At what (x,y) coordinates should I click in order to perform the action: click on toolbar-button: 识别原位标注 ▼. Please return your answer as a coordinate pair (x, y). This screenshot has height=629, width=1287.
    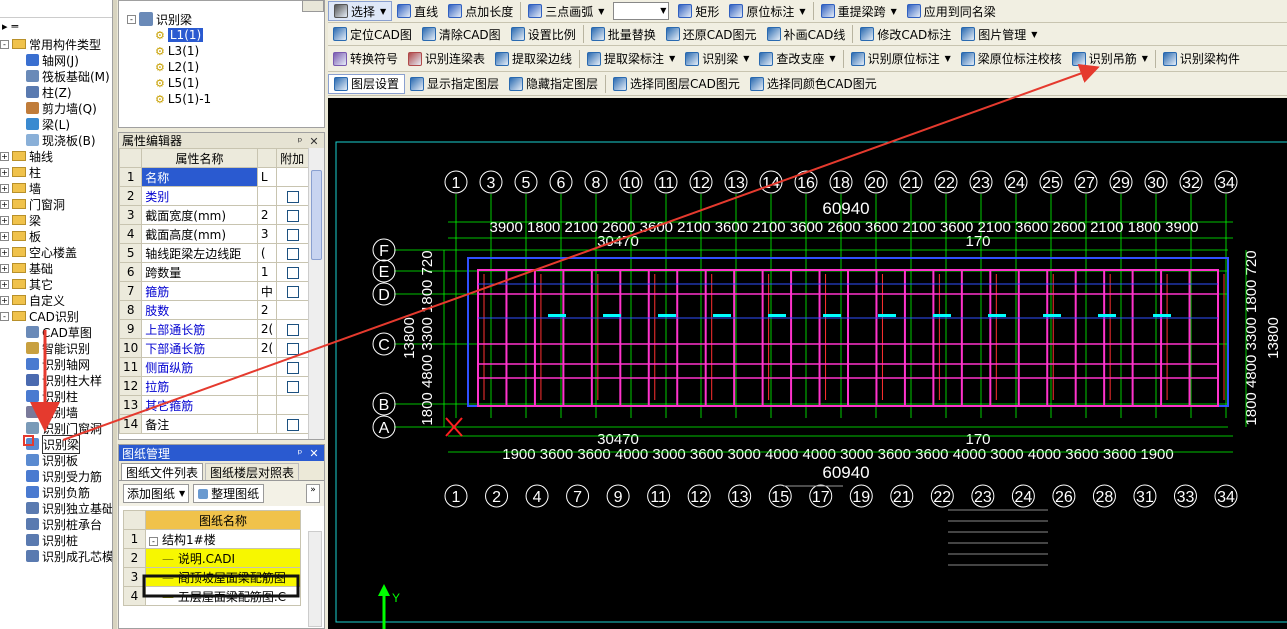
    Looking at the image, I should click on (901, 59).